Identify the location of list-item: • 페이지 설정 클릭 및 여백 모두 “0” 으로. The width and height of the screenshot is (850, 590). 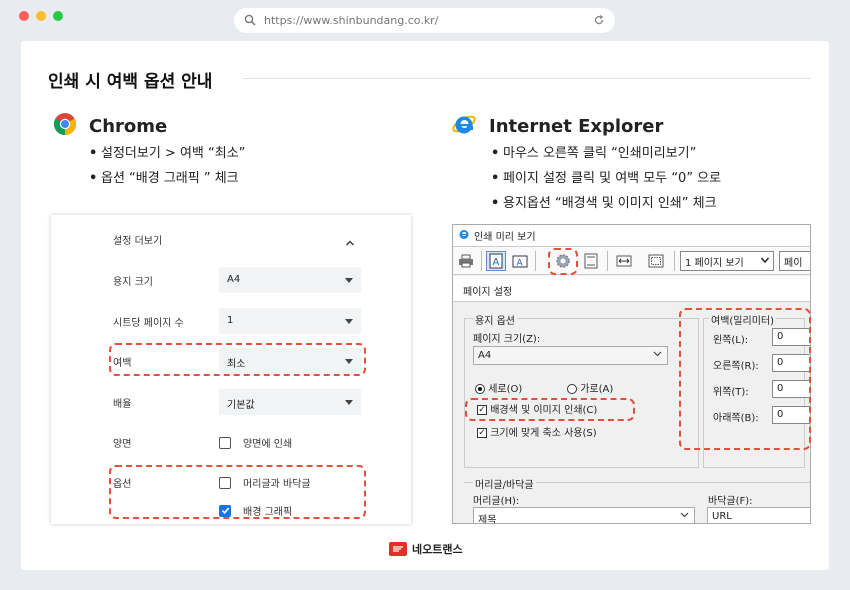
(606, 178).